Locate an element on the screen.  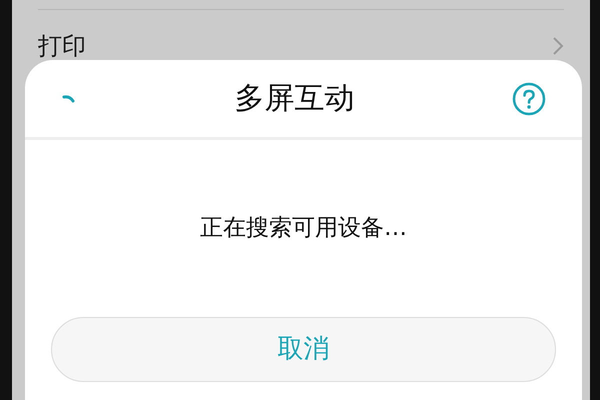
cancel-button: 取消 is located at coordinates (303, 349).